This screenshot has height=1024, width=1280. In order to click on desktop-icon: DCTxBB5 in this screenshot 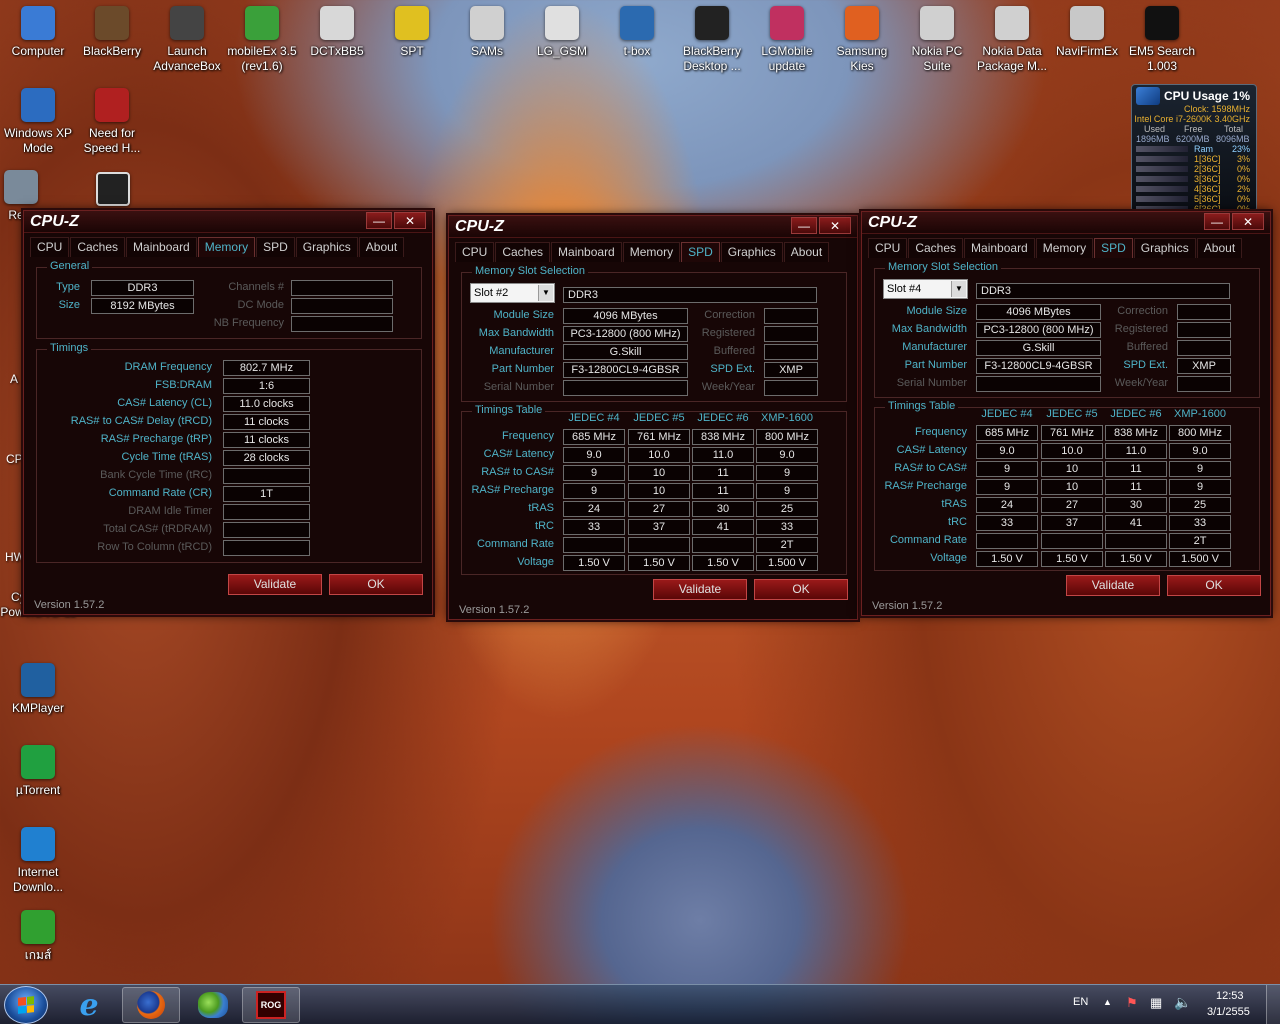, I will do `click(337, 32)`.